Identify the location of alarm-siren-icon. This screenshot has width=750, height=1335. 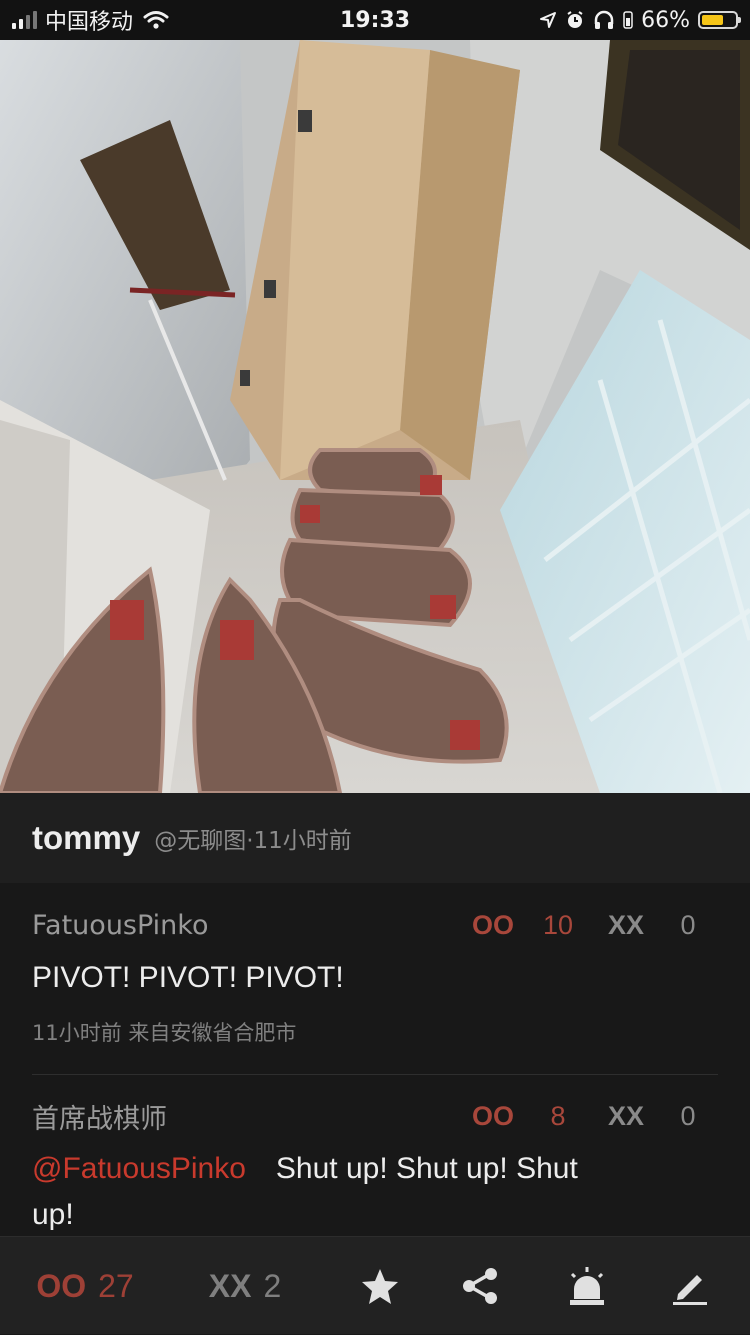
(587, 1286).